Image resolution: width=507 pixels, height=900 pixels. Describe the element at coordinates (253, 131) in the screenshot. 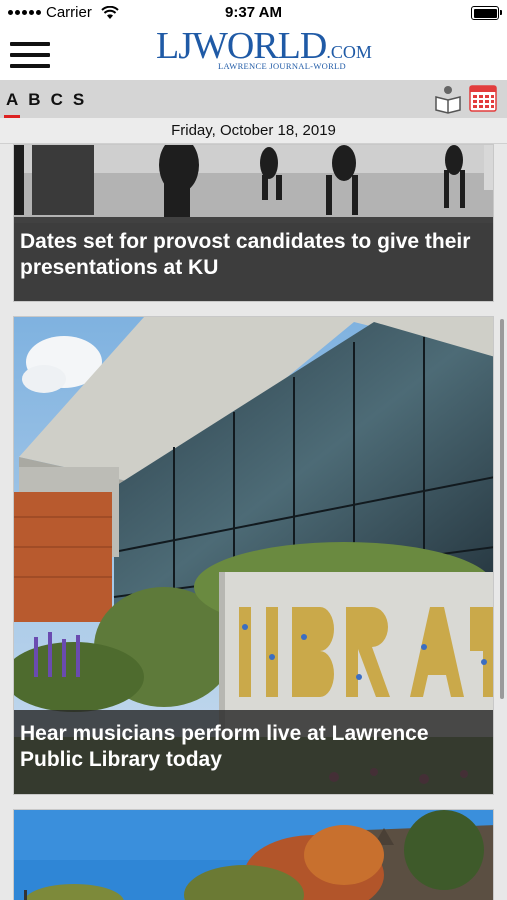

I see `date-bar: Friday, October 18, 2019` at that location.